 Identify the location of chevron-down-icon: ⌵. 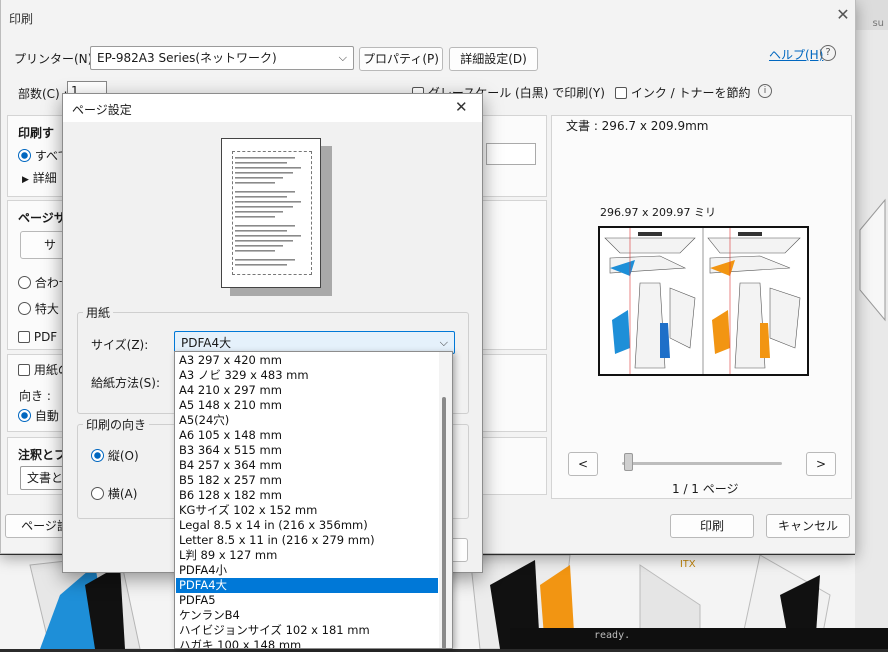
(342, 57).